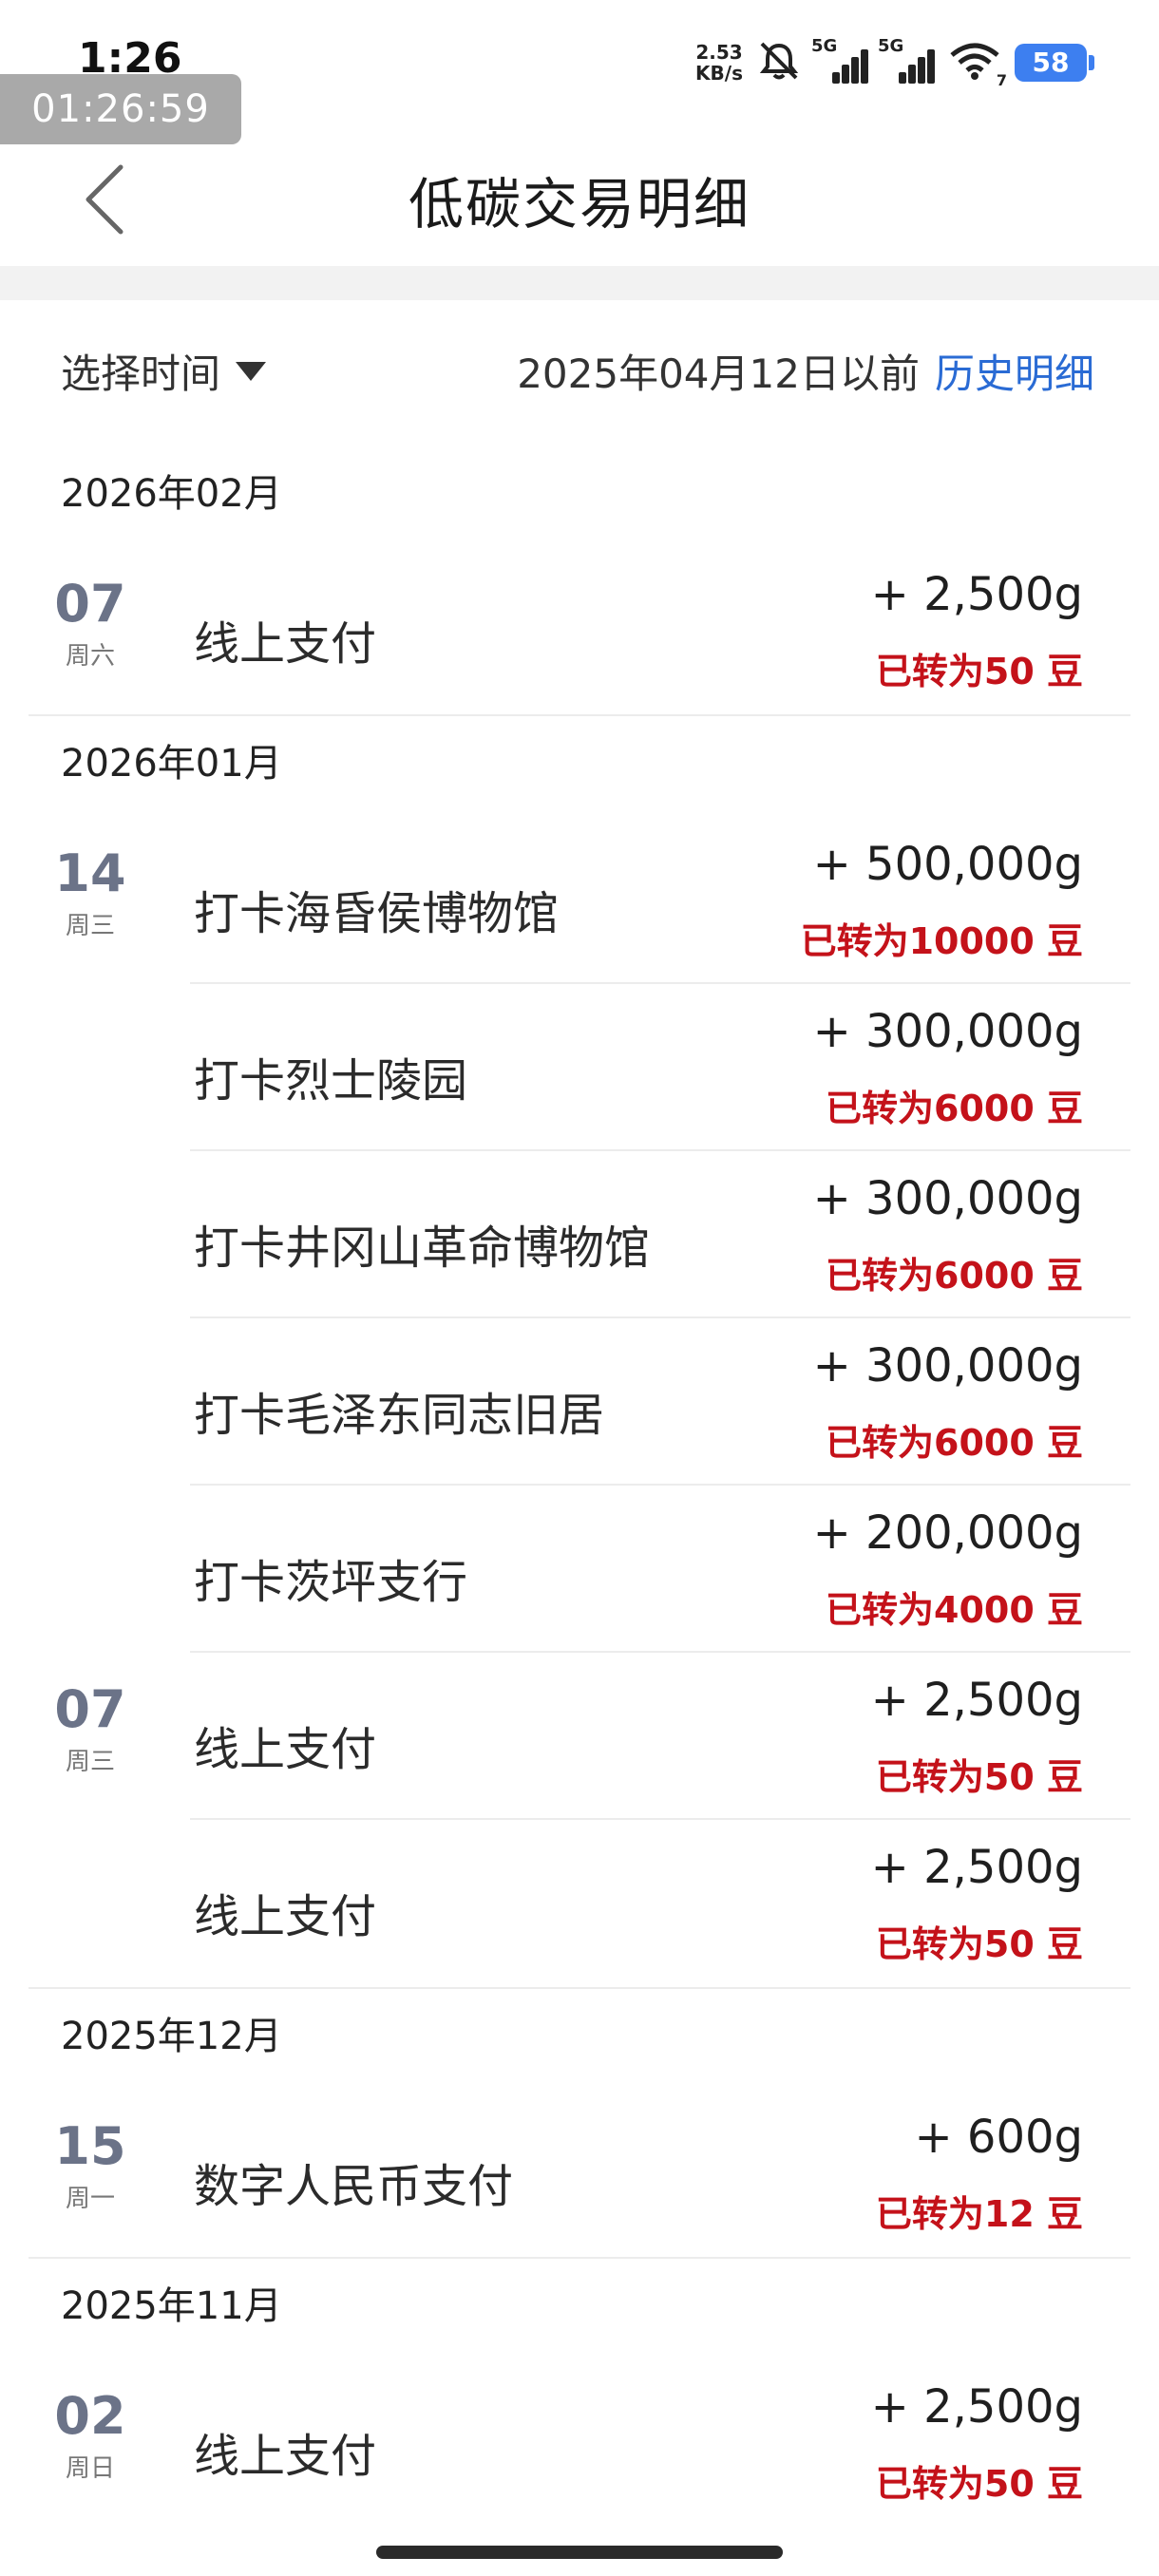 The width and height of the screenshot is (1159, 2576). What do you see at coordinates (422, 1248) in the screenshot?
I see `transaction-name: 打卡井冈山革命博物馆` at bounding box center [422, 1248].